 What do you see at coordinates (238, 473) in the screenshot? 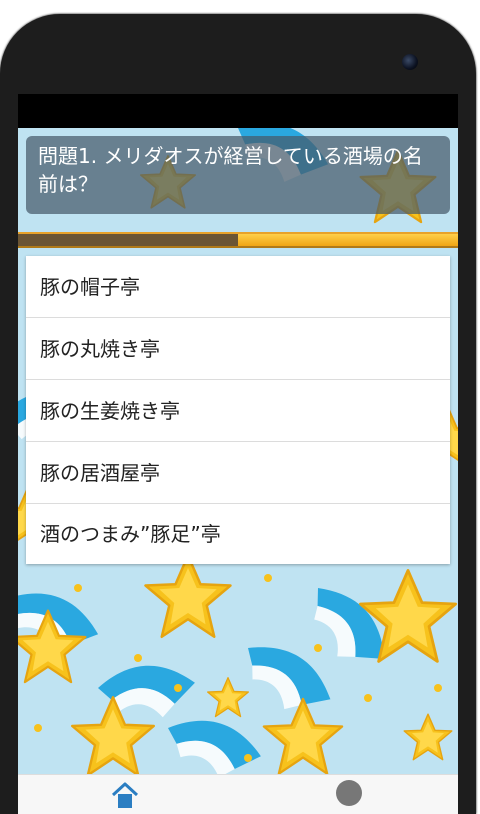
I see `answer-option-4: 豚の居酒屋亭` at bounding box center [238, 473].